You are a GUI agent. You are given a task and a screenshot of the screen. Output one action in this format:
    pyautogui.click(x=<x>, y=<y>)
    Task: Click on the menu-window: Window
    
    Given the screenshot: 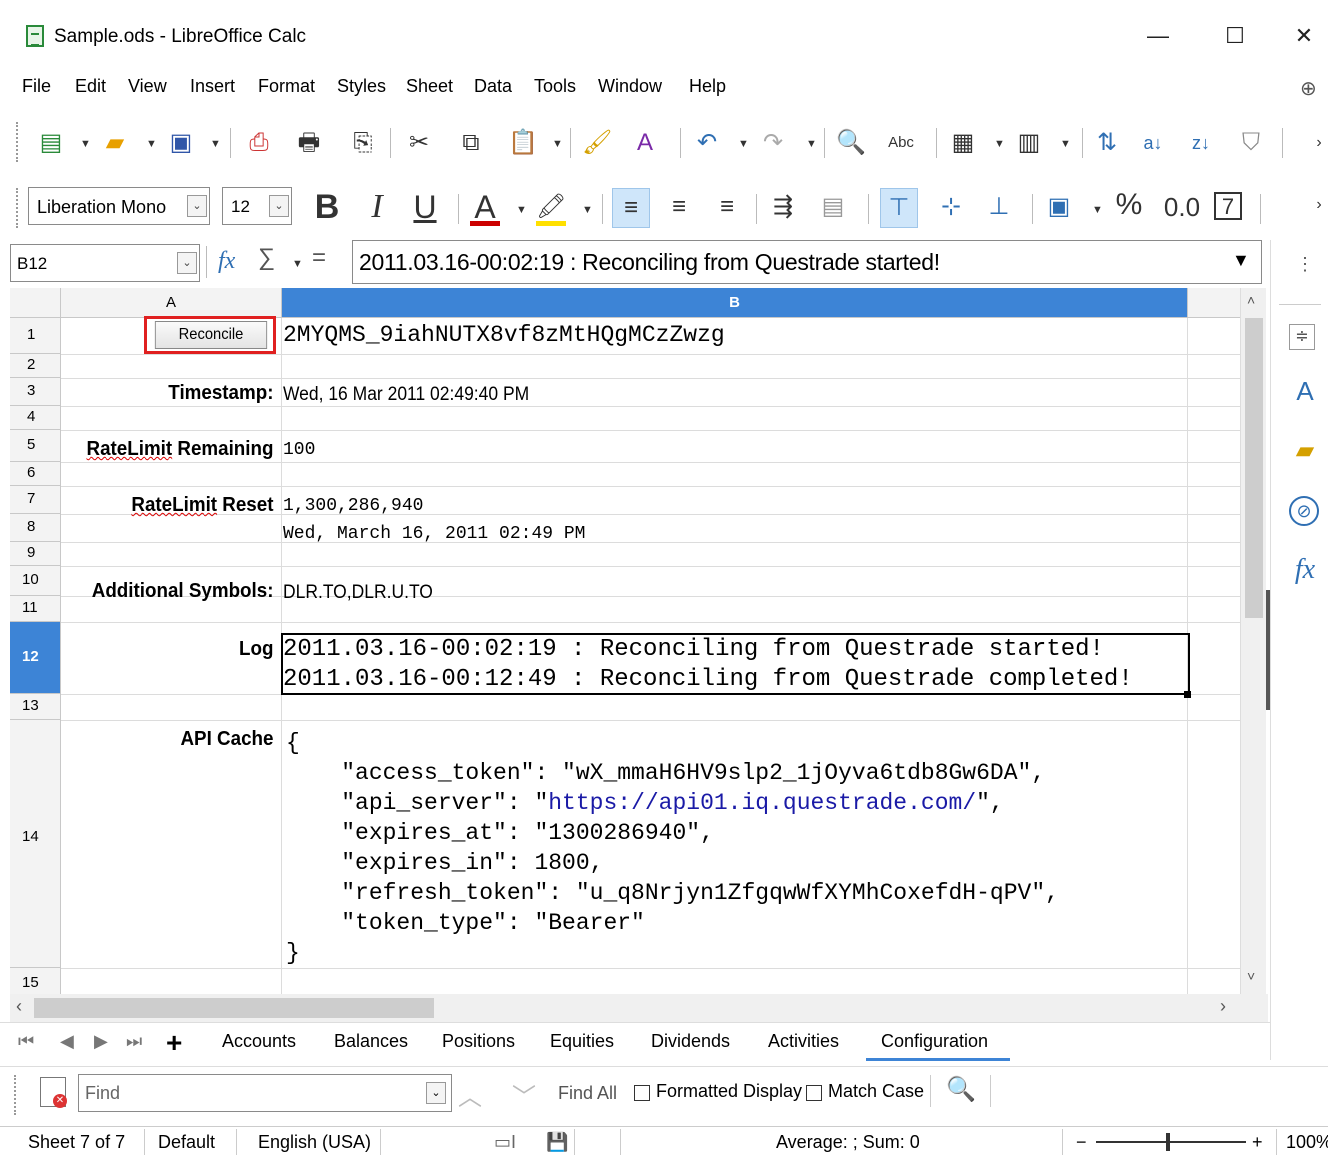 What is the action you would take?
    pyautogui.click(x=630, y=86)
    